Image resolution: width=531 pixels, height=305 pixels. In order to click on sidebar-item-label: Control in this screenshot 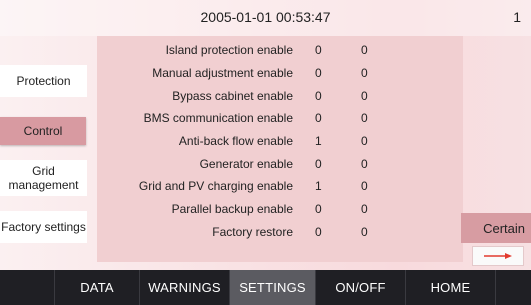, I will do `click(43, 131)`.